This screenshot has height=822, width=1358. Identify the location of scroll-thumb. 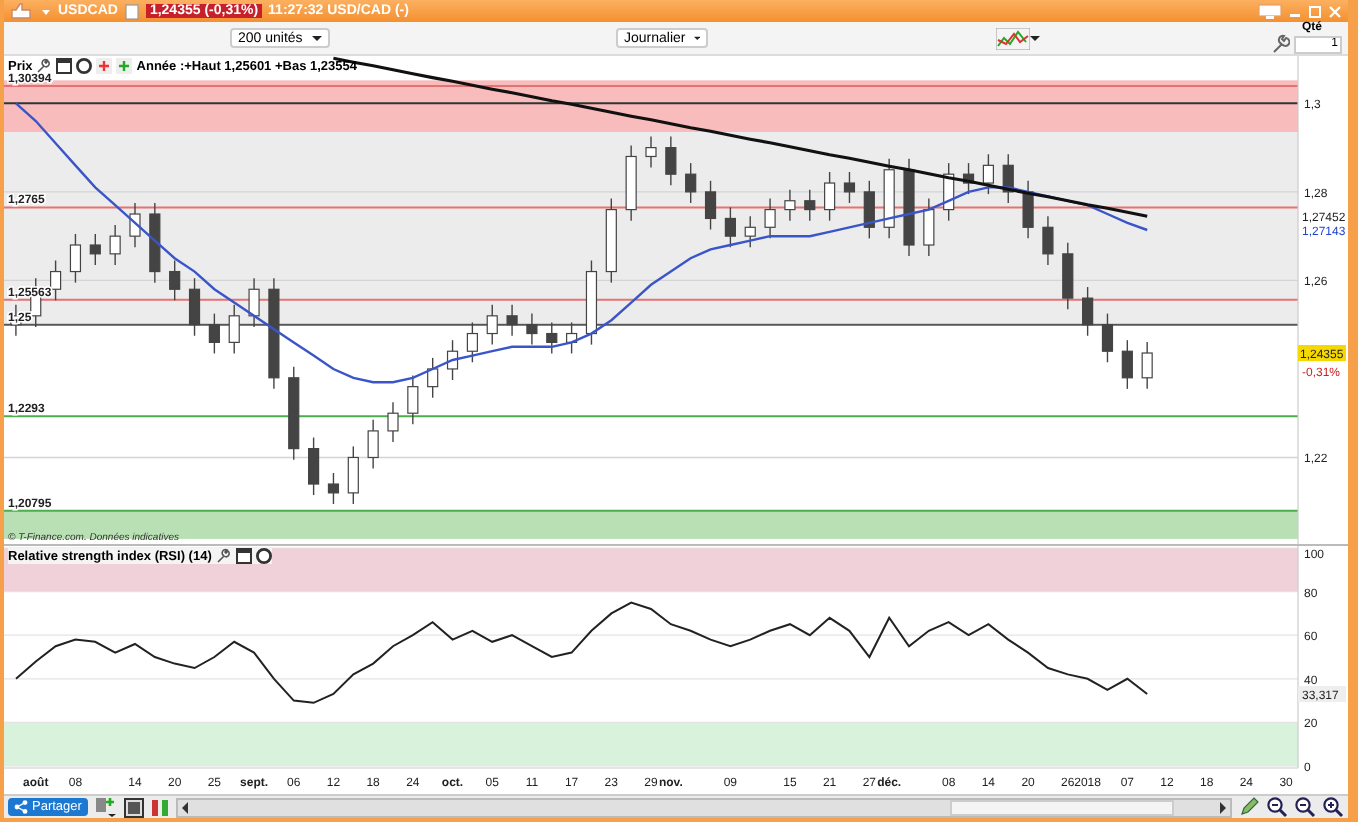
(1062, 807).